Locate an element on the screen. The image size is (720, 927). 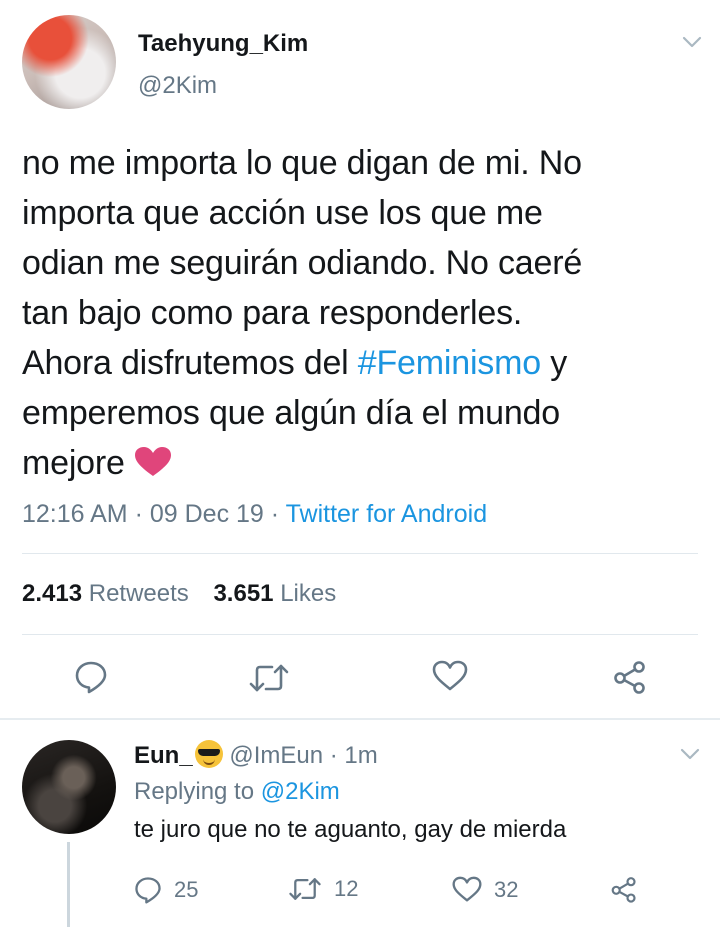
tweet-time: 12:16 AM is located at coordinates (75, 514).